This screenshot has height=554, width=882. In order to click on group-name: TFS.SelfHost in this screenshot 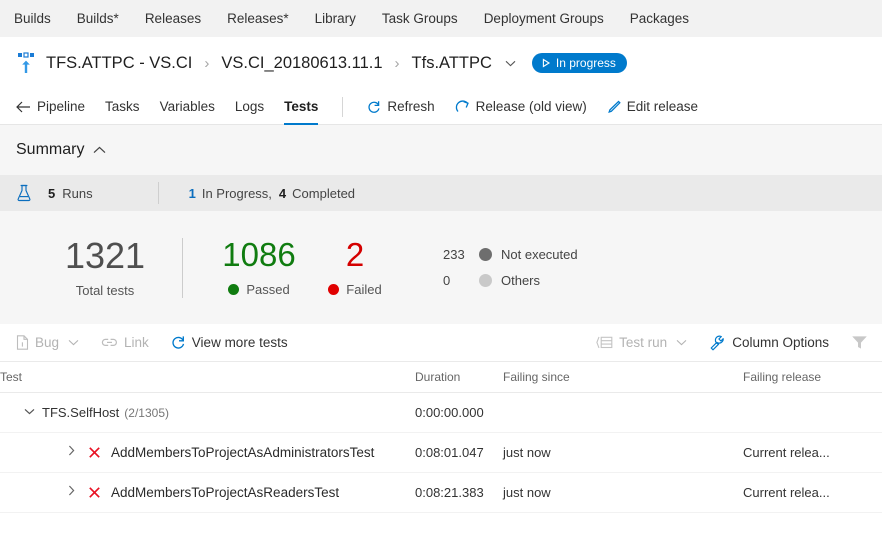, I will do `click(81, 412)`.